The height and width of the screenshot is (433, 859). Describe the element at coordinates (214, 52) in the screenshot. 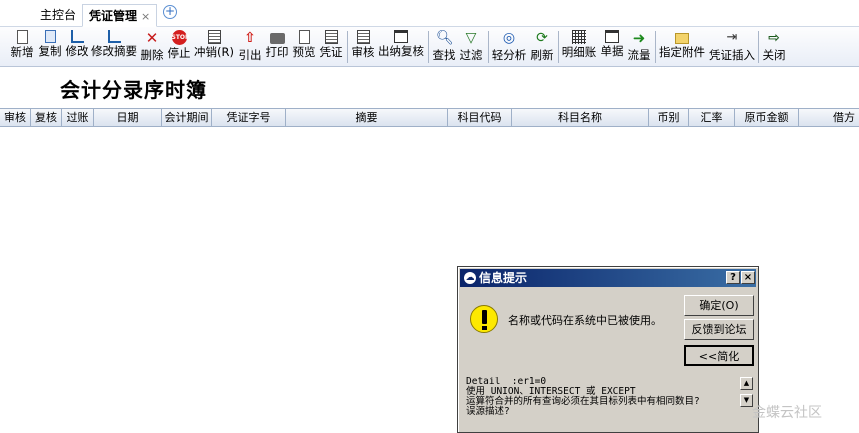

I see `reverse-label: 冲销(R)` at that location.